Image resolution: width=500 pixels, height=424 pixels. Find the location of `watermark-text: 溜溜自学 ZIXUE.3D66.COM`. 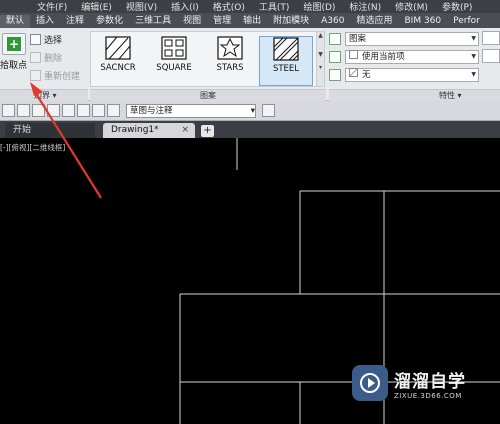

watermark-text: 溜溜自学 ZIXUE.3D66.COM is located at coordinates (430, 383).